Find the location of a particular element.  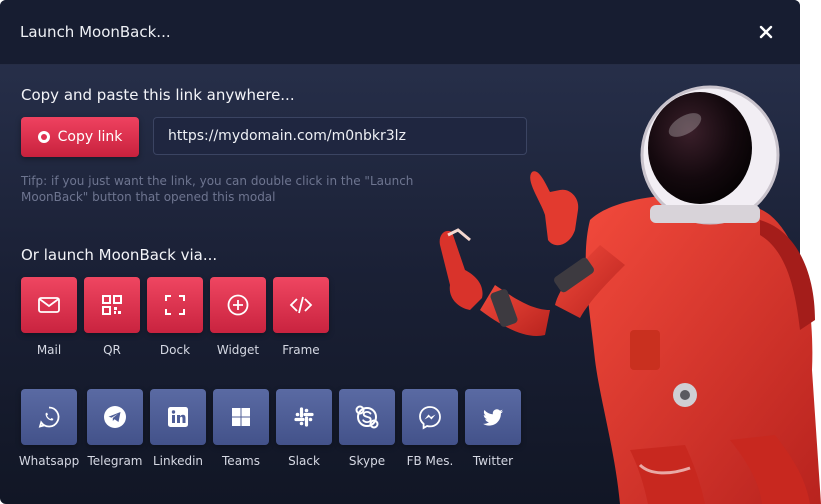

mail-icon is located at coordinates (49, 305).